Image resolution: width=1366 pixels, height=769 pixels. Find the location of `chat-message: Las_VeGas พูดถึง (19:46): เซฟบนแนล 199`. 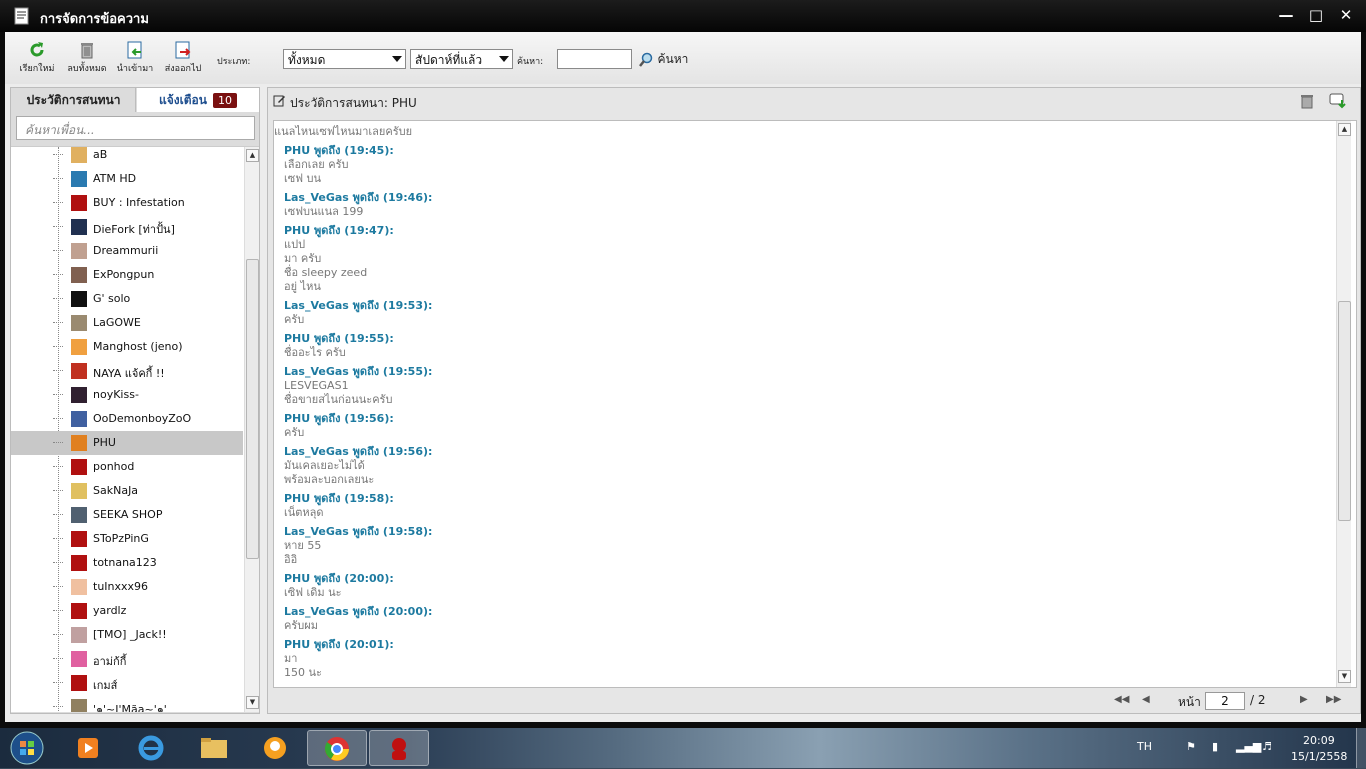

chat-message: Las_VeGas พูดถึง (19:46): เซฟบนแนล 199 is located at coordinates (358, 205).